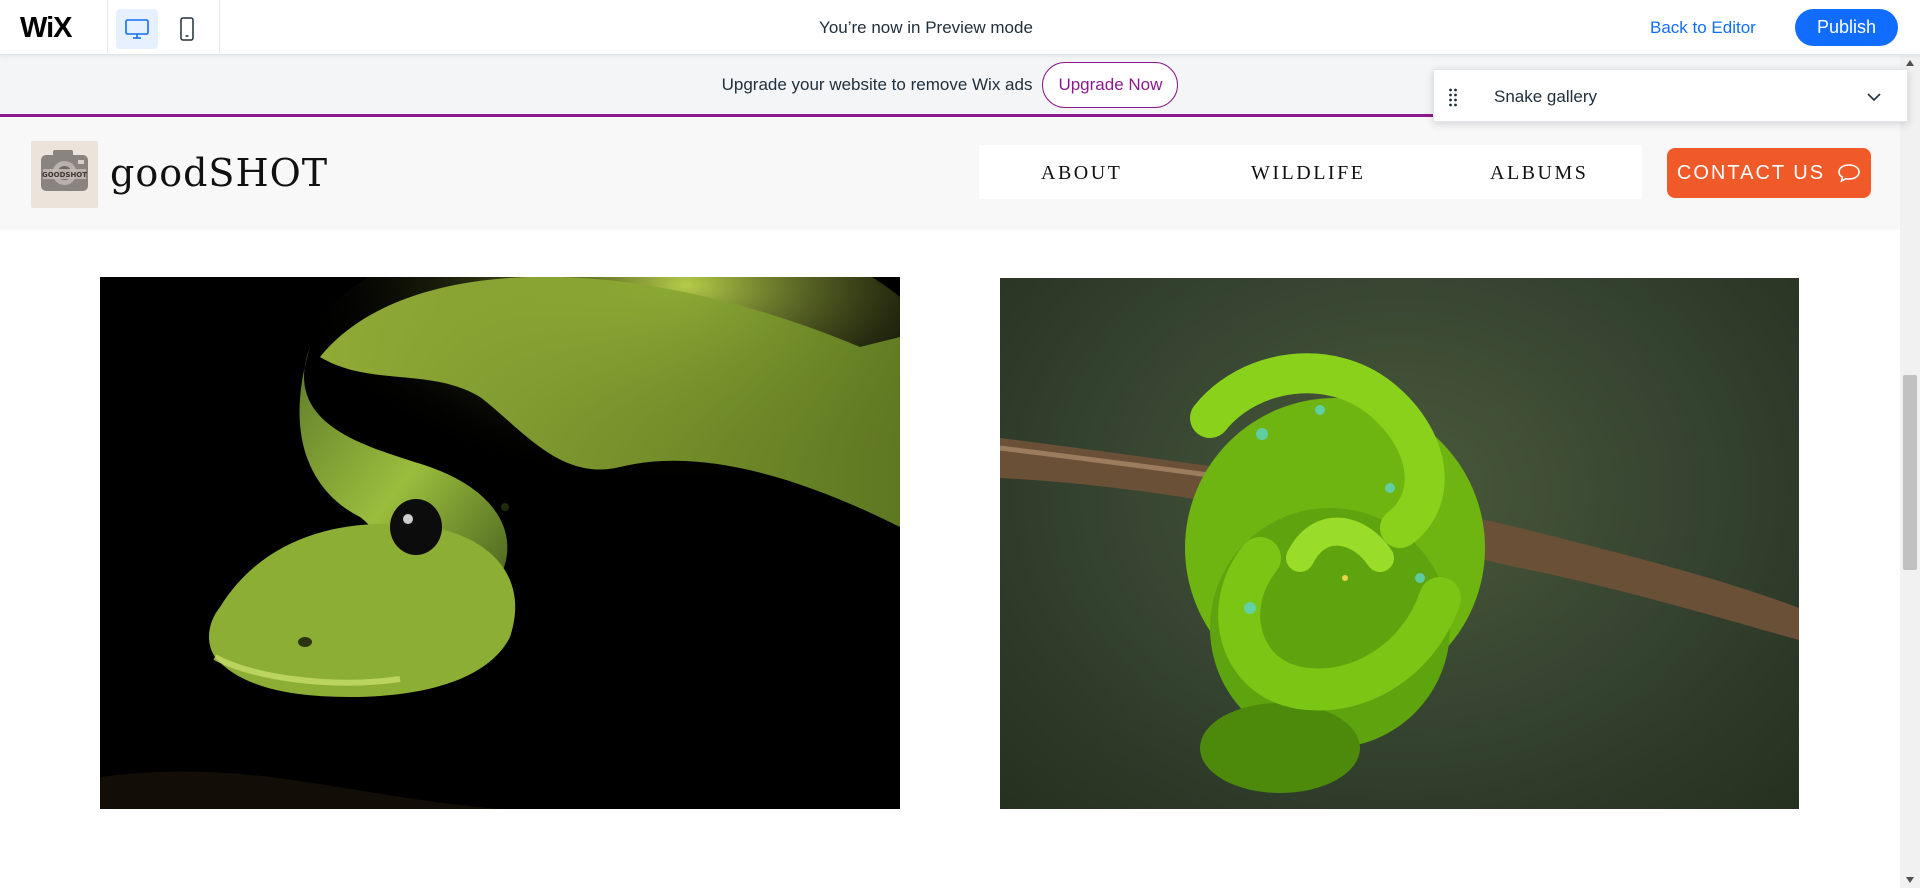 This screenshot has width=1920, height=888. I want to click on publish-button: Publish, so click(1846, 27).